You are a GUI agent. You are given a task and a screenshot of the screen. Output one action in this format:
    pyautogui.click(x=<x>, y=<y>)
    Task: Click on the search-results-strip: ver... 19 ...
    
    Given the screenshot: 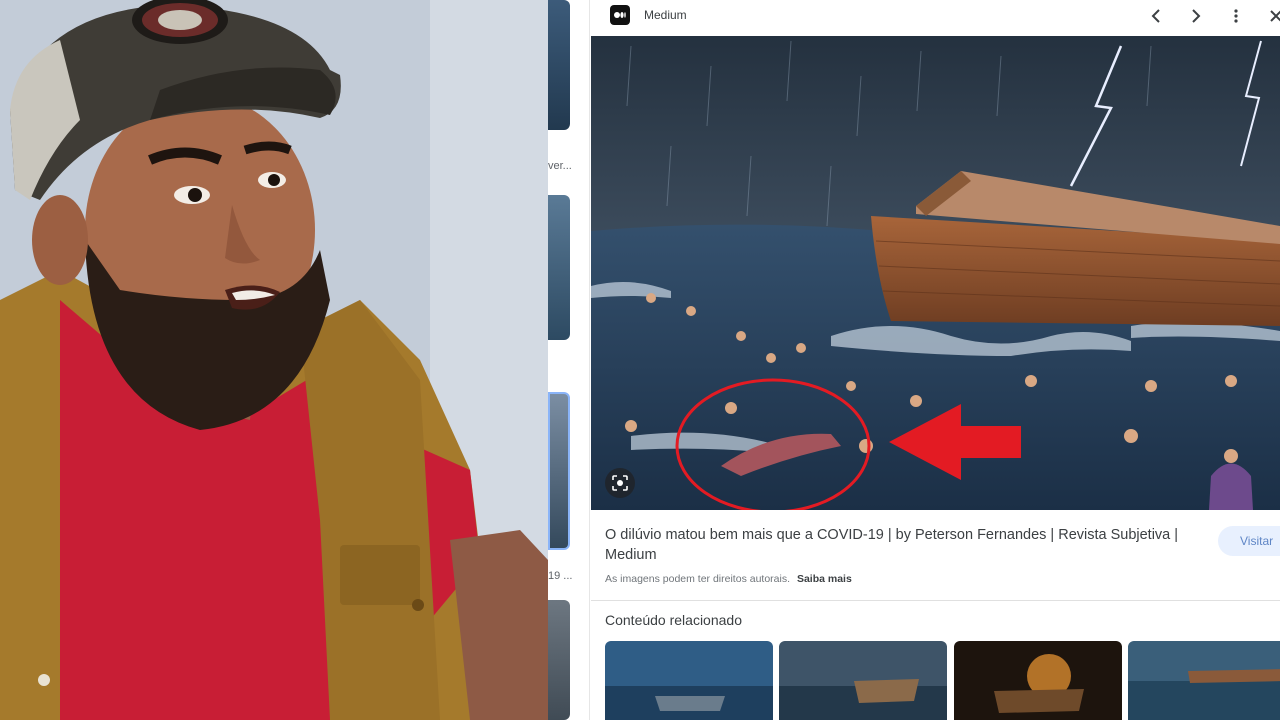 What is the action you would take?
    pyautogui.click(x=569, y=360)
    